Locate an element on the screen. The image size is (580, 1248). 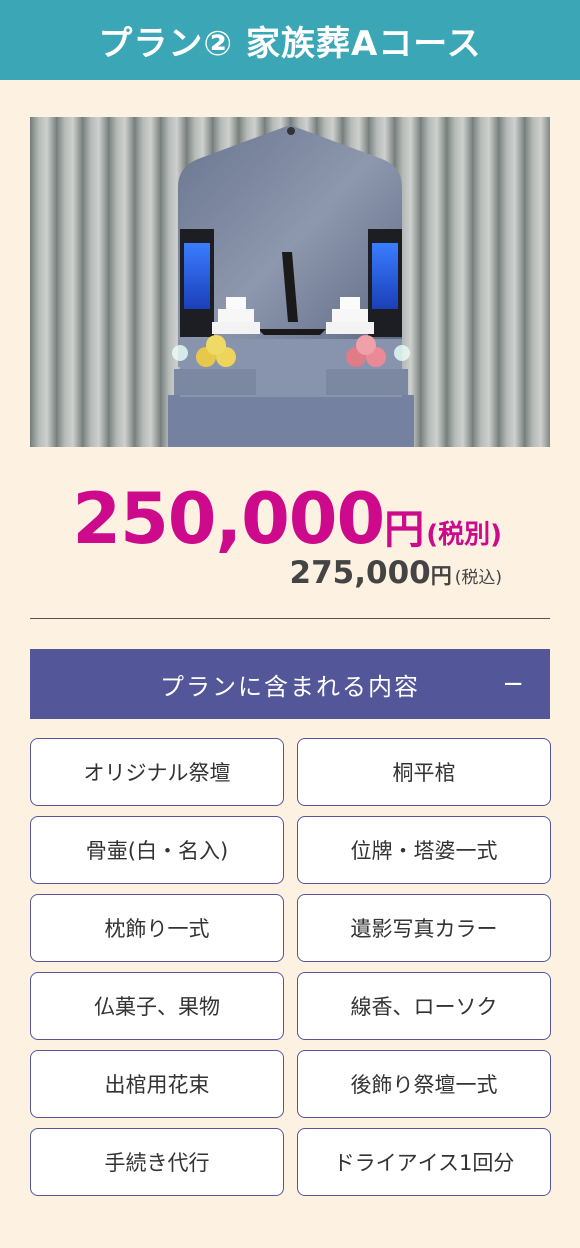
plan-item: ドライアイス1回分 is located at coordinates (424, 1162).